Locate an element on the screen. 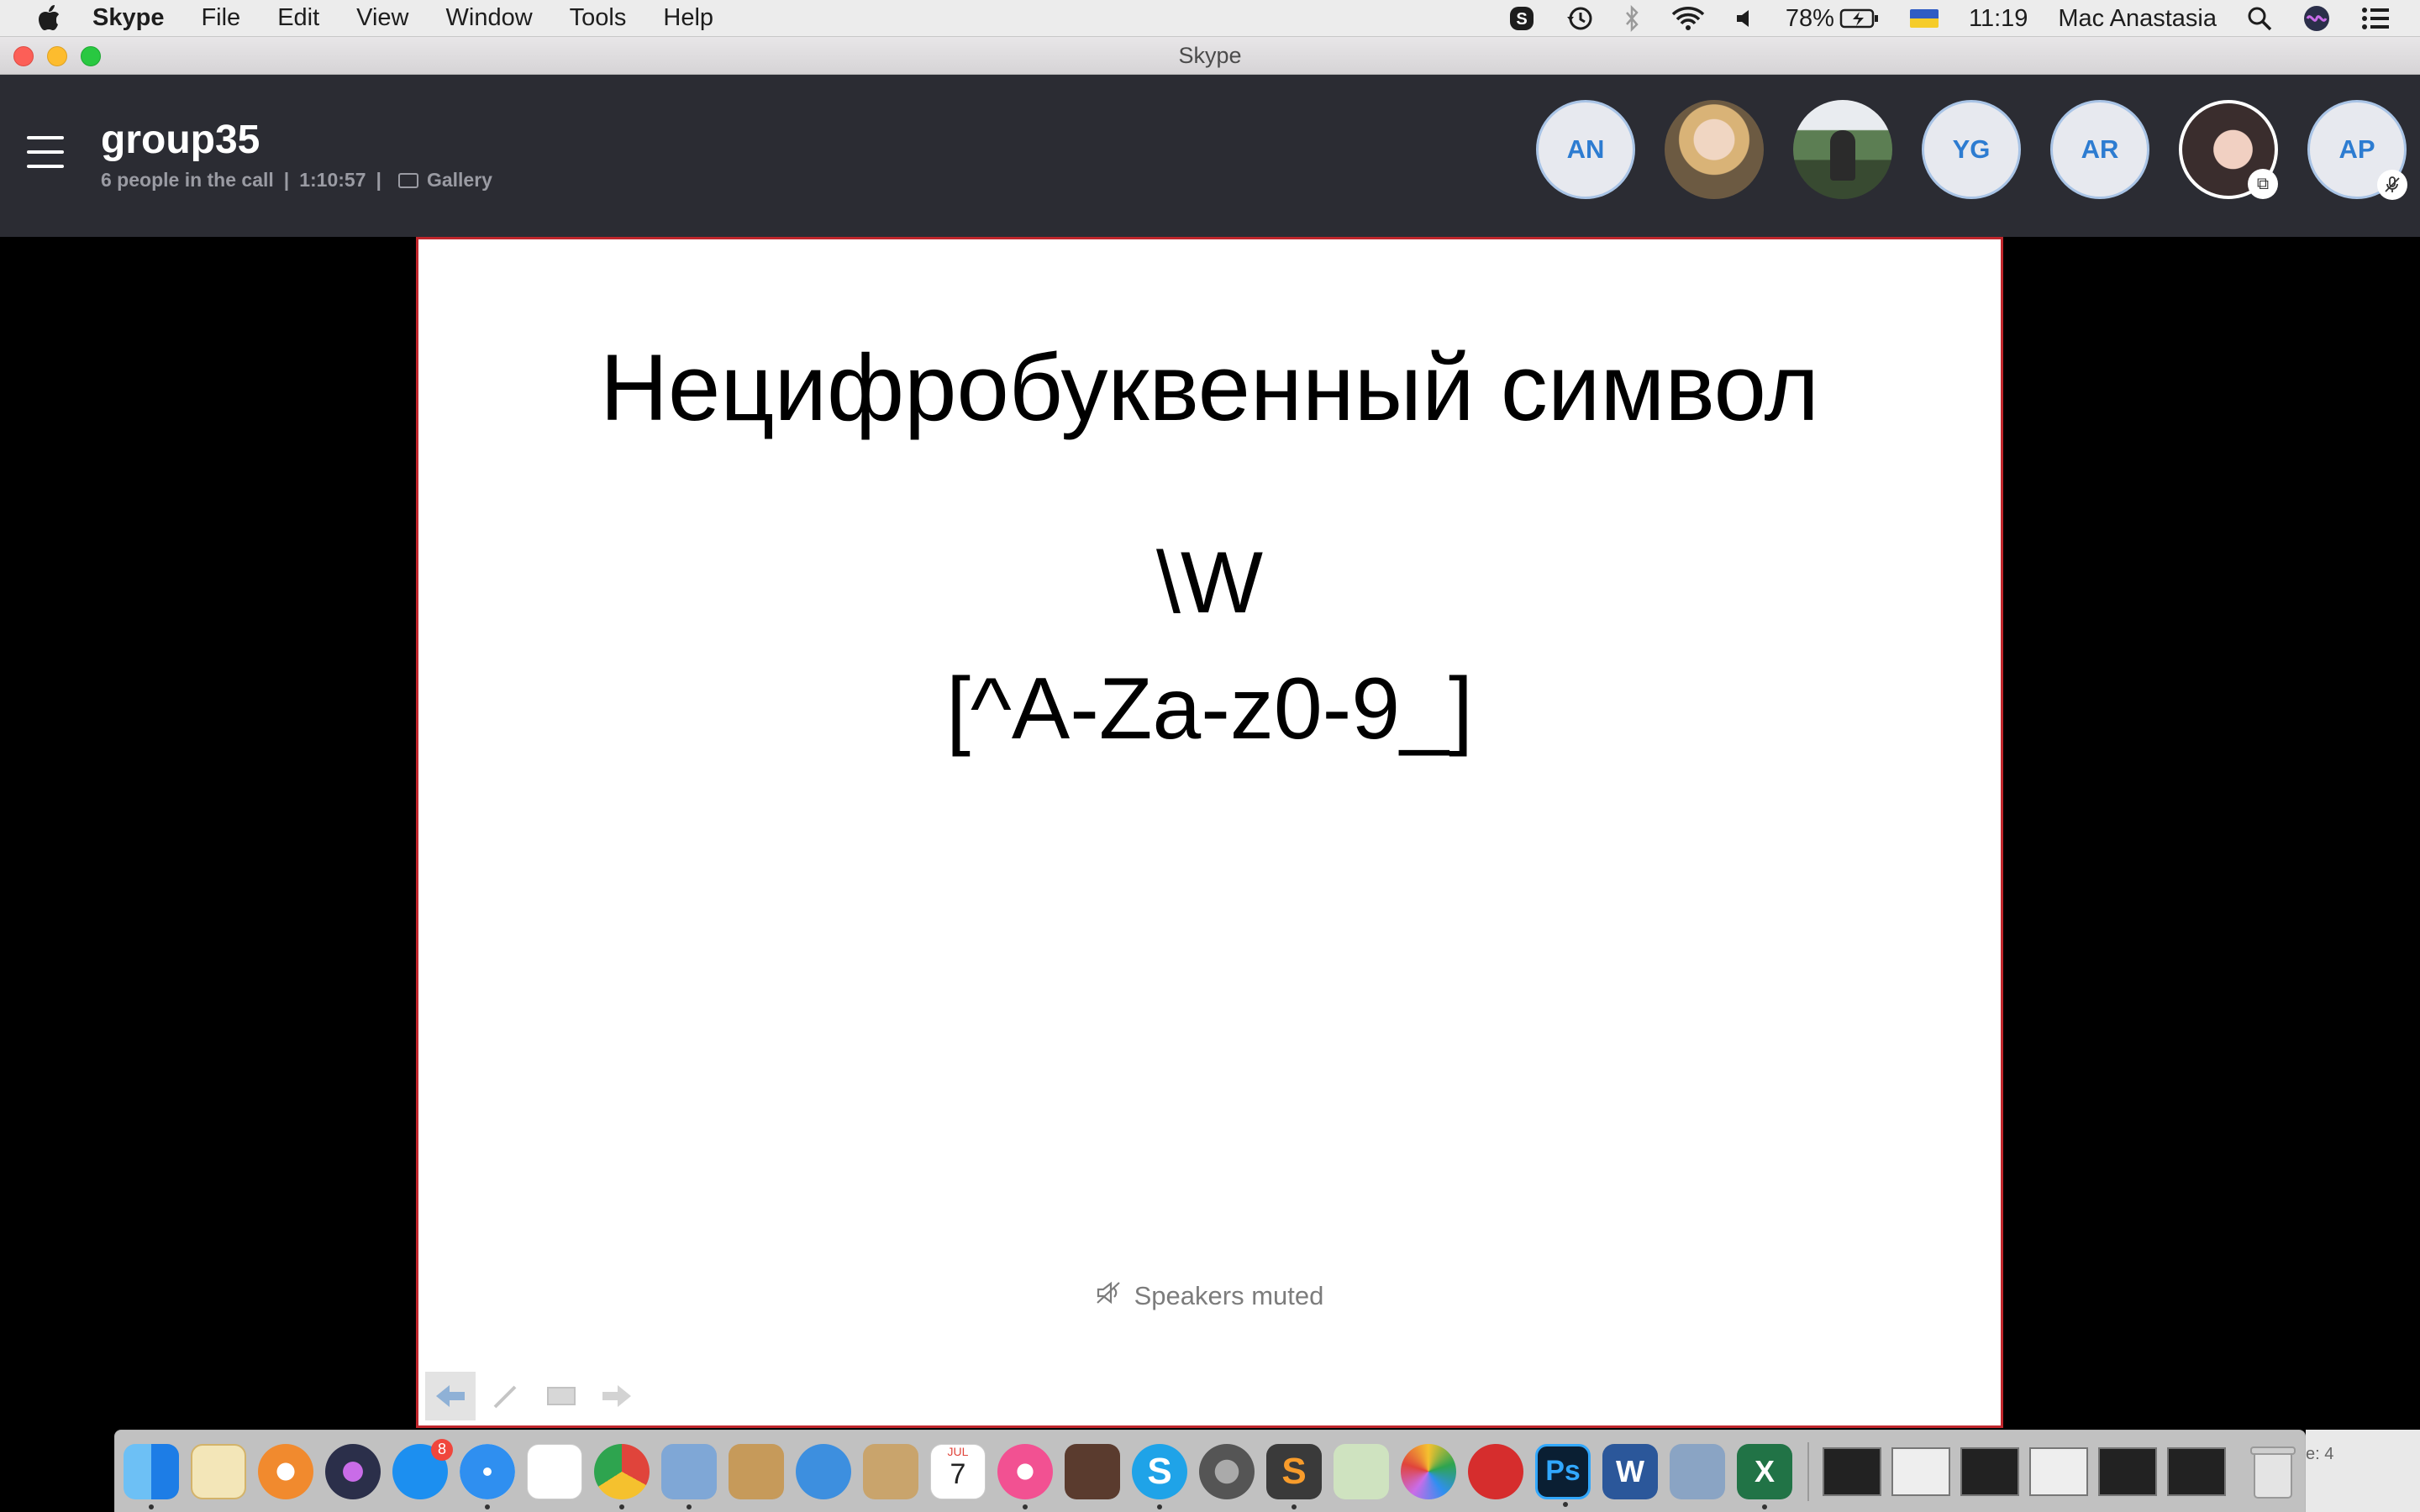 This screenshot has height=1512, width=2420. window-title: Skype is located at coordinates (1210, 55).